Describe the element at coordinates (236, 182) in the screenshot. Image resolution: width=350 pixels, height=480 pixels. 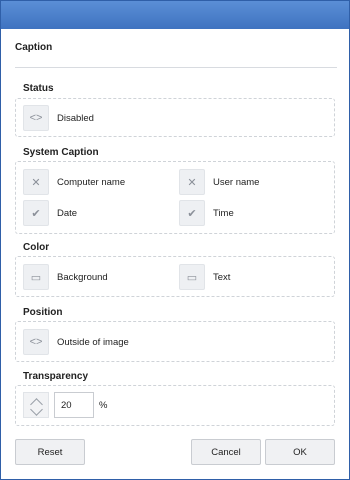
I see `user-name-label: User name` at that location.